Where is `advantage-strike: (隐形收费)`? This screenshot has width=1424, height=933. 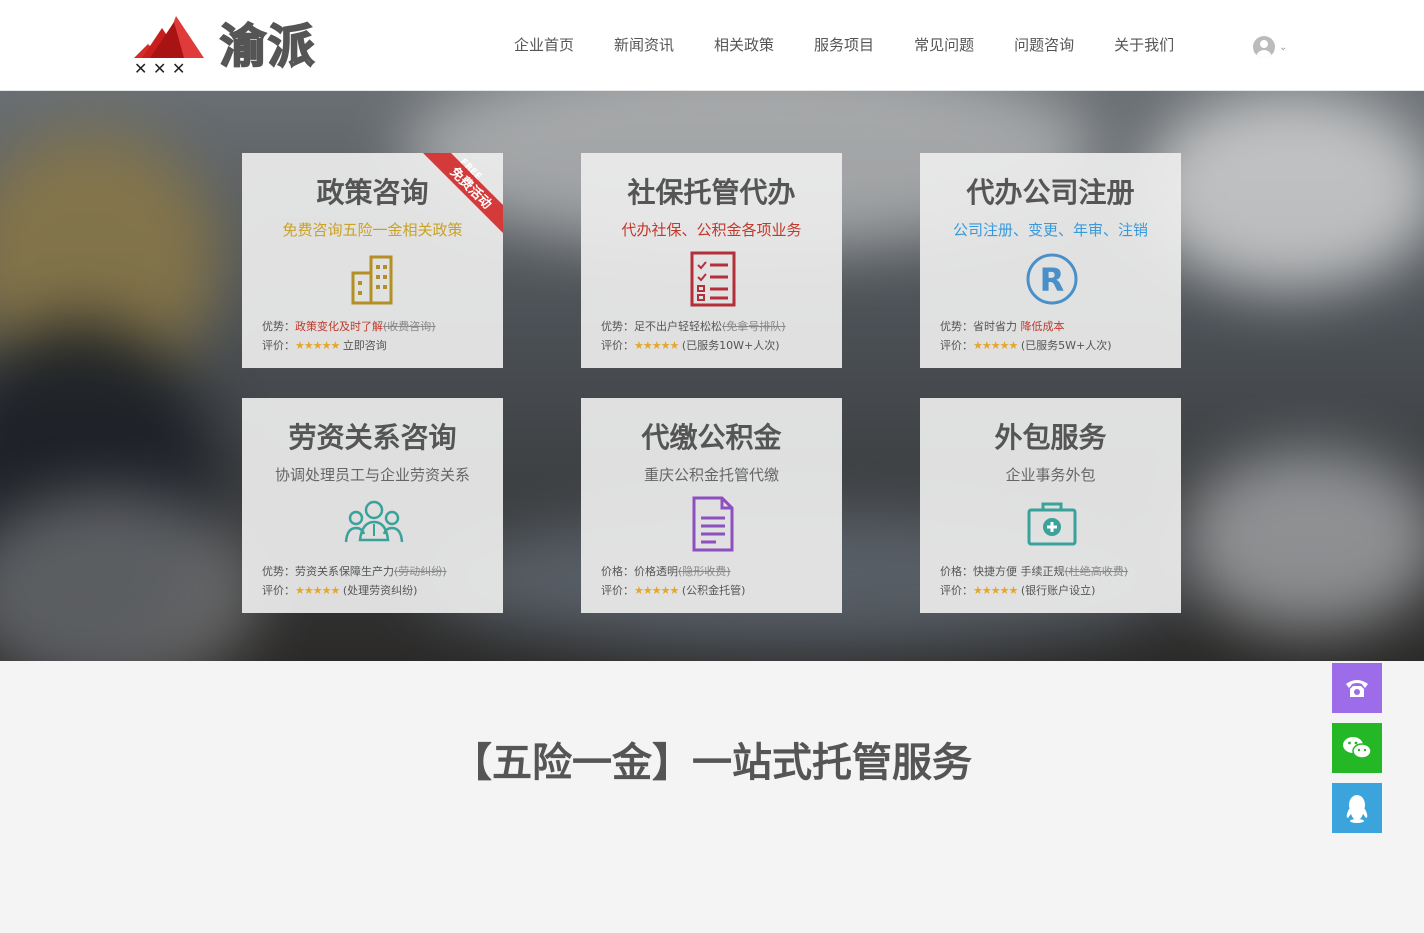 advantage-strike: (隐形收费) is located at coordinates (704, 571).